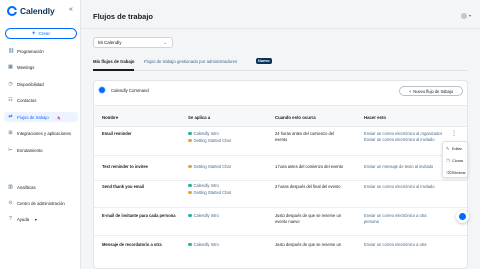  What do you see at coordinates (399, 166) in the screenshot?
I see `actions: Enviar un mensaje de texto al invitado` at bounding box center [399, 166].